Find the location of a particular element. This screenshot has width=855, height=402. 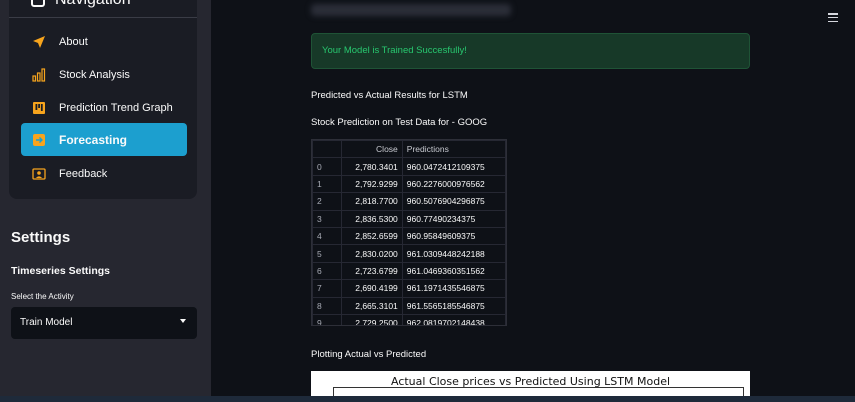

column-header-predictions: Predictions is located at coordinates (453, 149).